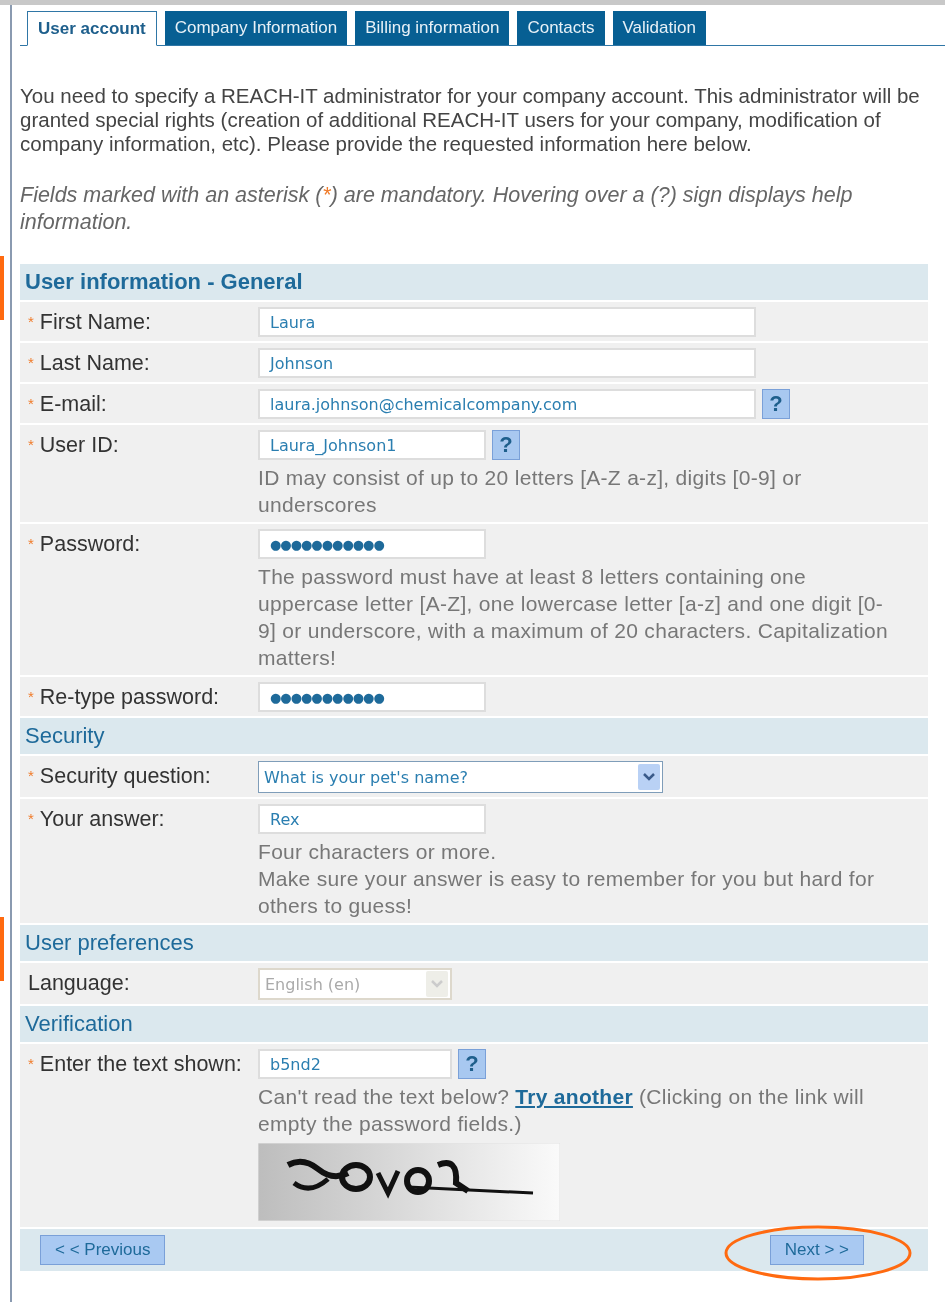 The image size is (945, 1302). I want to click on tab: Billing information, so click(432, 28).